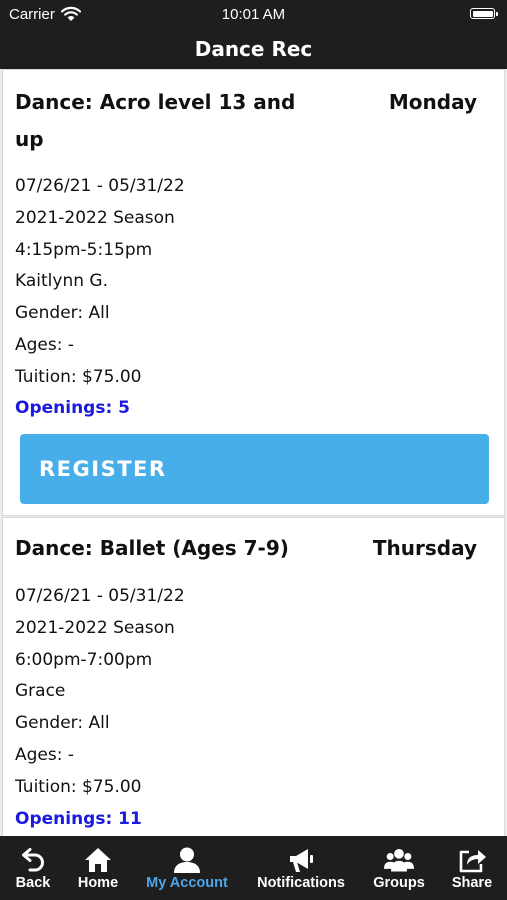  Describe the element at coordinates (33, 860) in the screenshot. I see `back-arrow-icon` at that location.